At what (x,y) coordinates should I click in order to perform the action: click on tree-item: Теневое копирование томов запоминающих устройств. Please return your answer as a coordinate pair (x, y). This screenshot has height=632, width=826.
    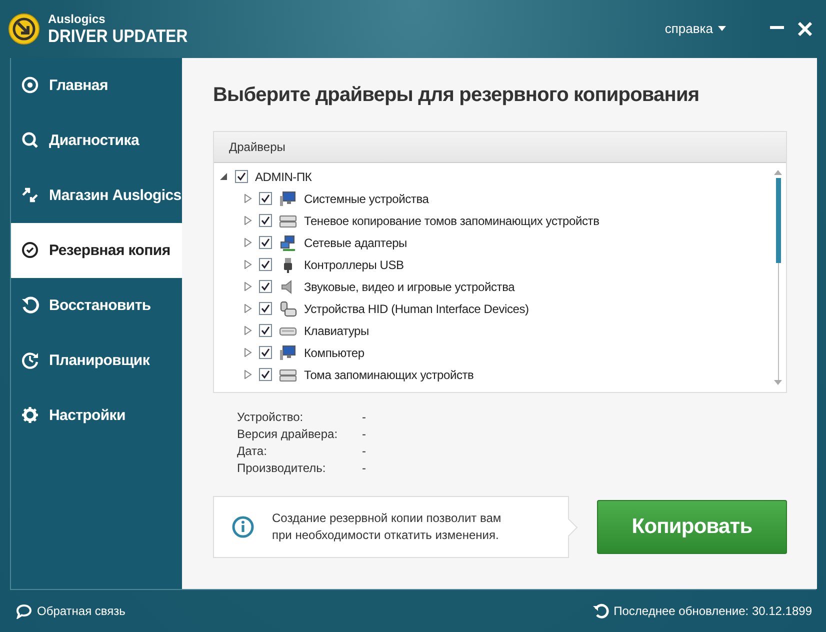
    Looking at the image, I should click on (452, 221).